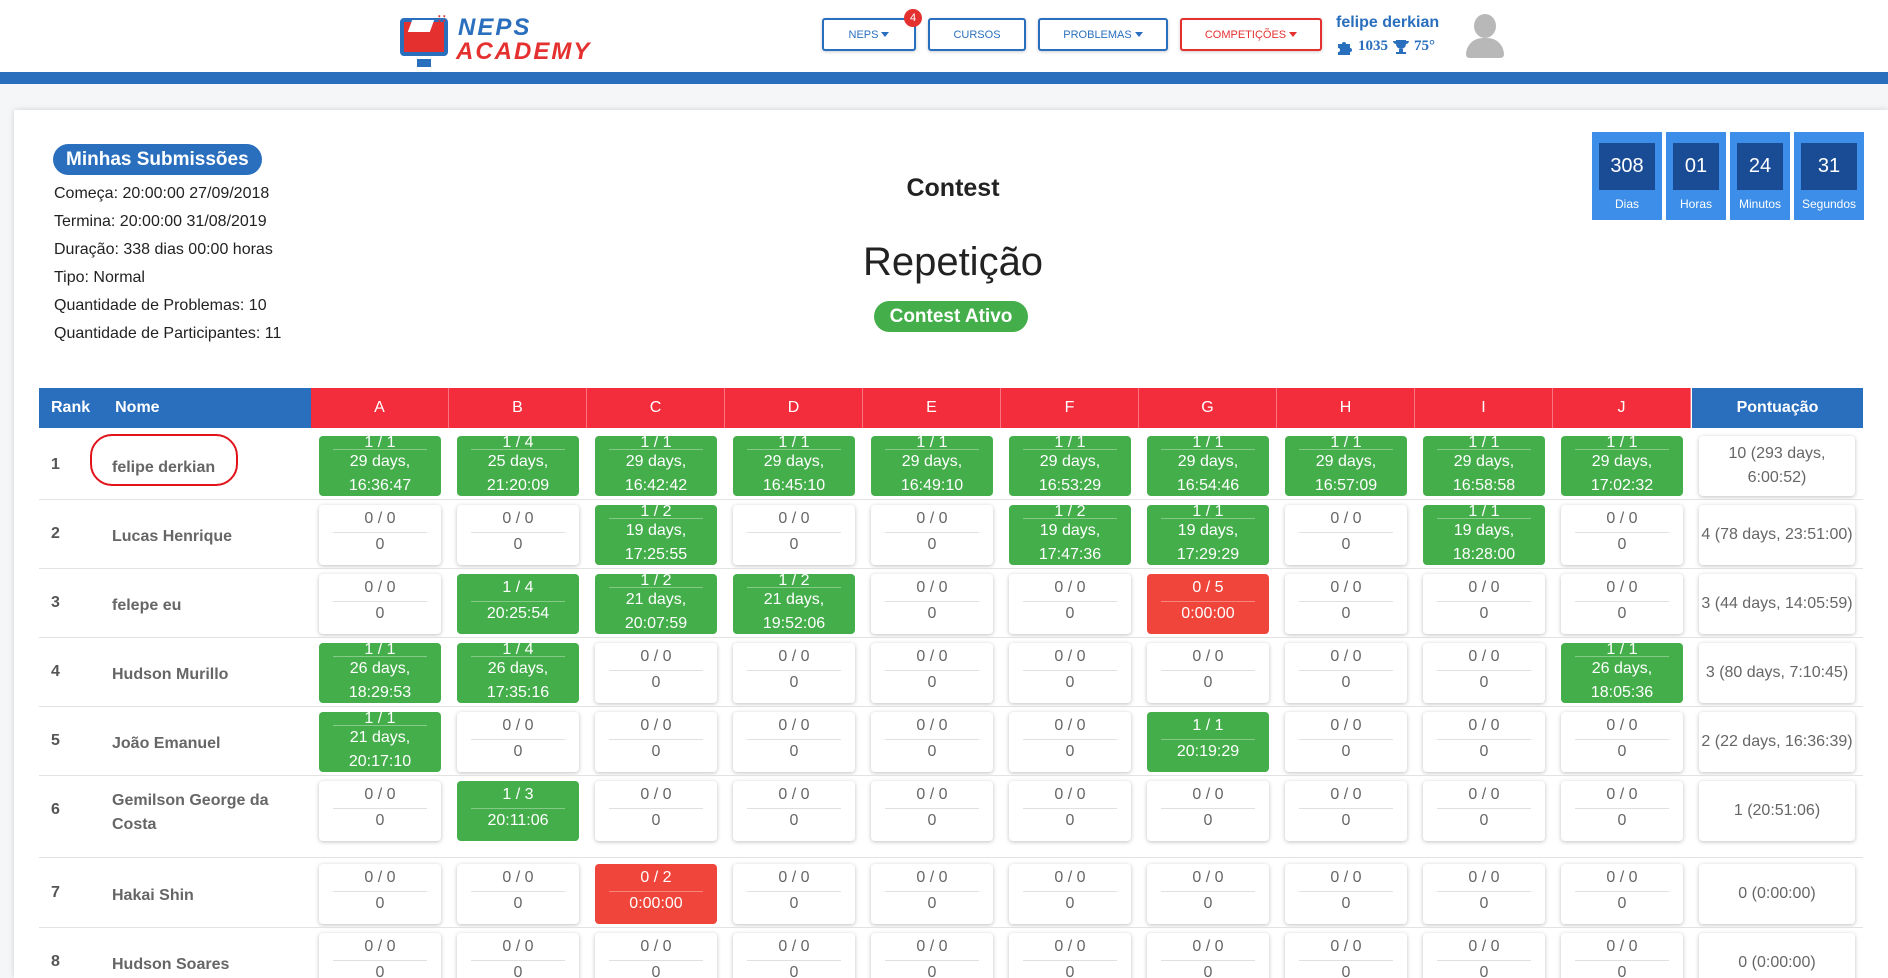 The height and width of the screenshot is (978, 1888). Describe the element at coordinates (1485, 36) in the screenshot. I see `avatar` at that location.